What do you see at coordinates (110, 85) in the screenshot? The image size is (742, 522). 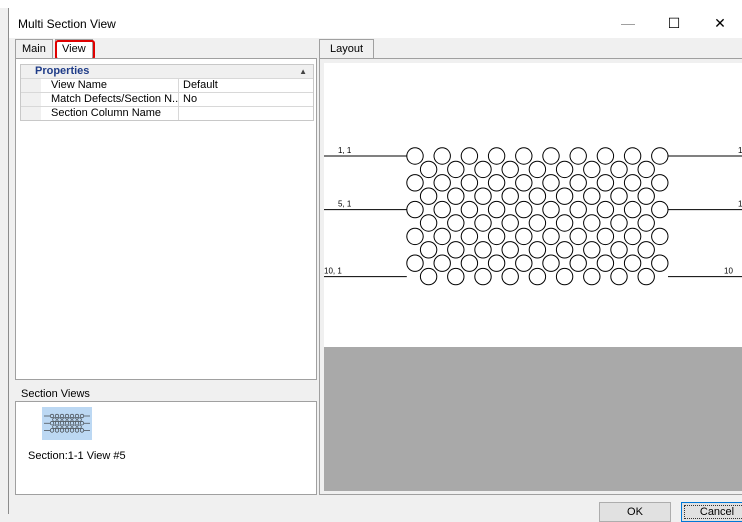 I see `property-name: View Name` at bounding box center [110, 85].